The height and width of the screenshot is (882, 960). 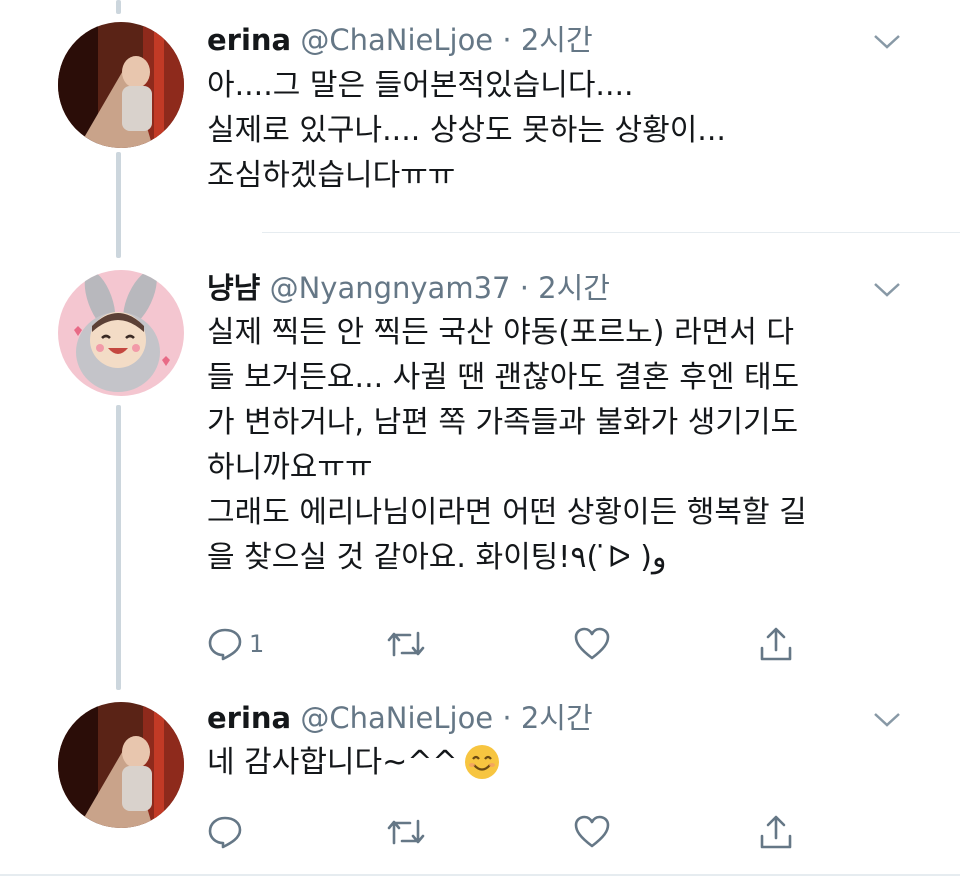 What do you see at coordinates (233, 288) in the screenshot?
I see `display-name: 냥냠` at bounding box center [233, 288].